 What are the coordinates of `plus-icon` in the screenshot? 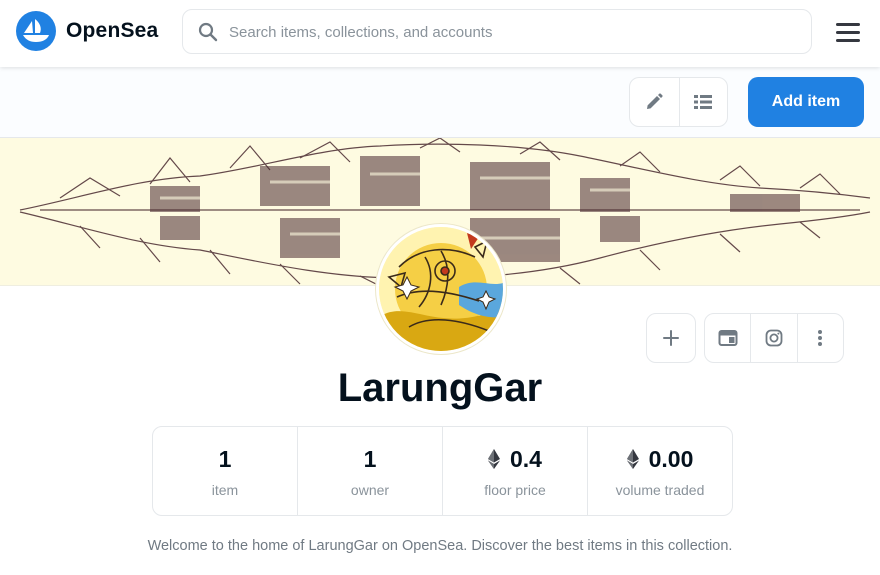 It's located at (671, 338).